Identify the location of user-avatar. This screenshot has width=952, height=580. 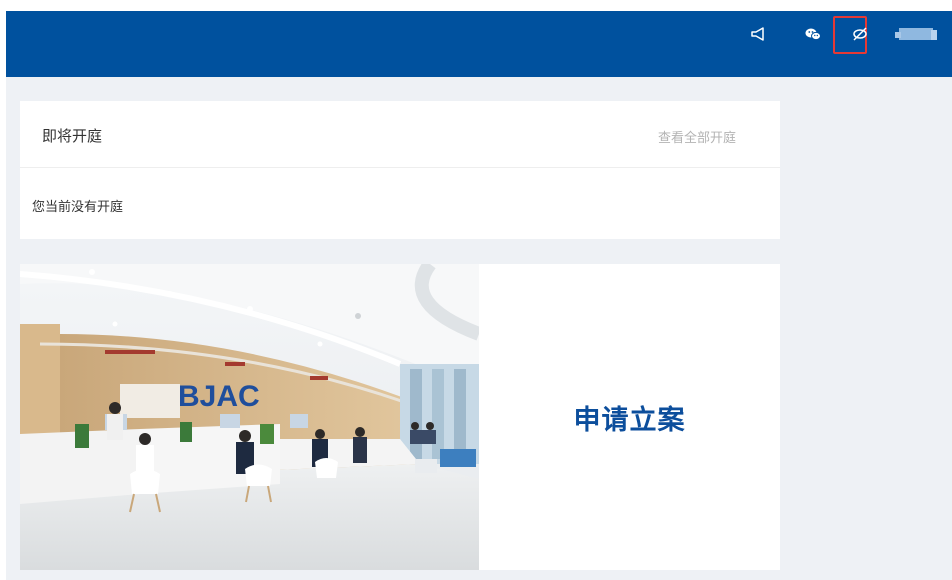
(917, 34).